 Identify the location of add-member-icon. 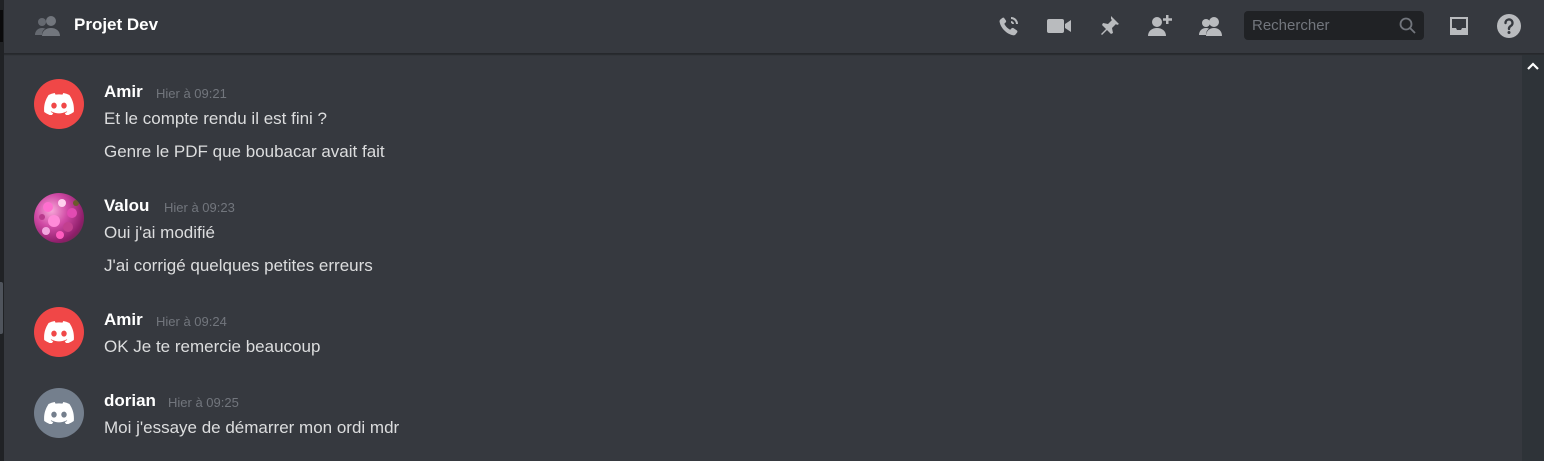
(1160, 26).